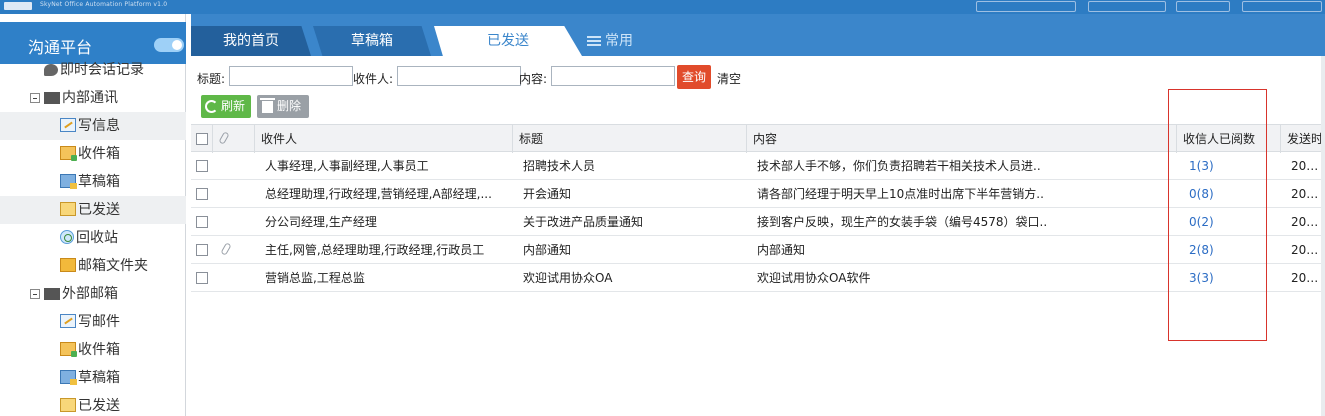 This screenshot has width=1325, height=416. Describe the element at coordinates (60, 47) in the screenshot. I see `sidebar-title: 沟通平台` at that location.